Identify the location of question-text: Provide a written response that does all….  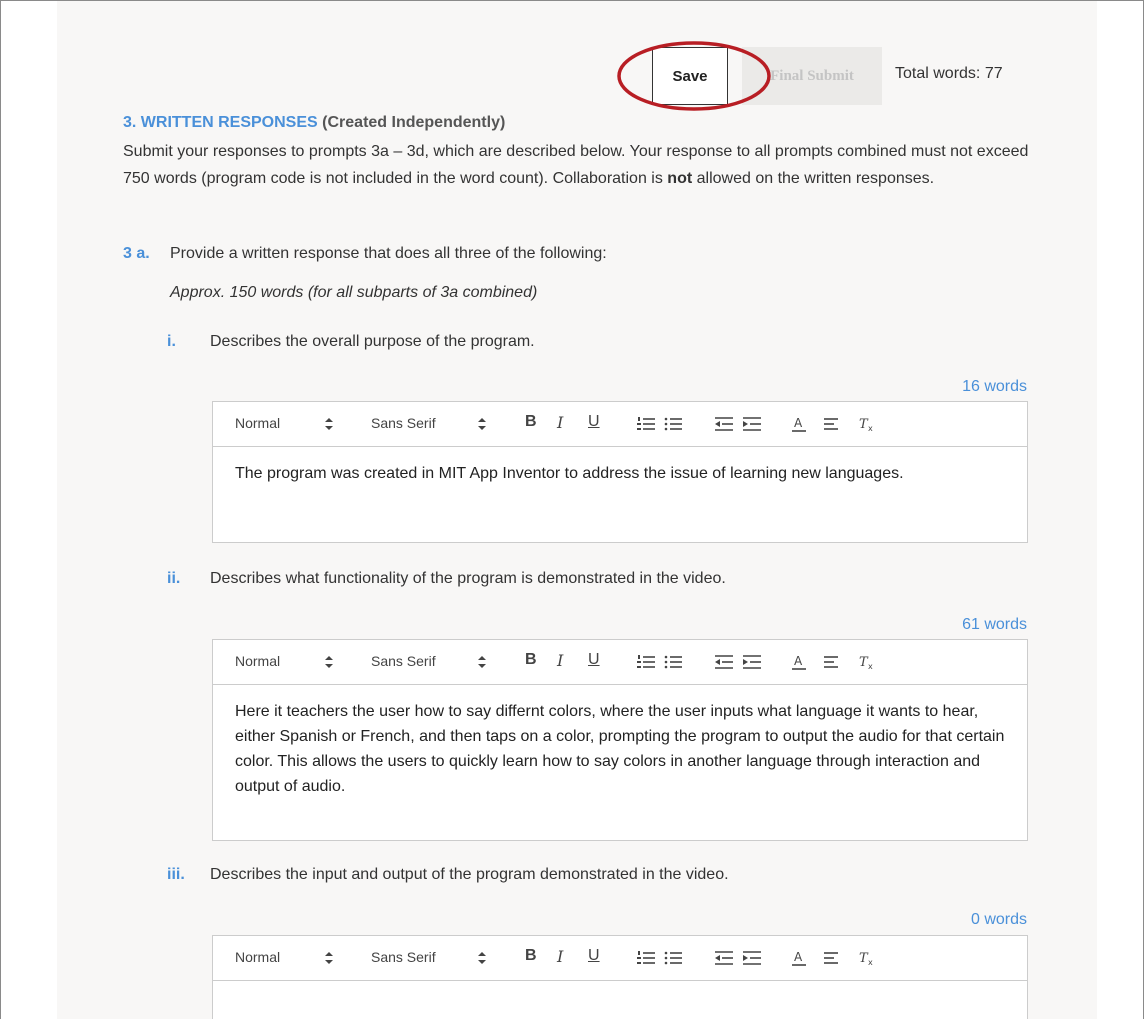
(388, 253).